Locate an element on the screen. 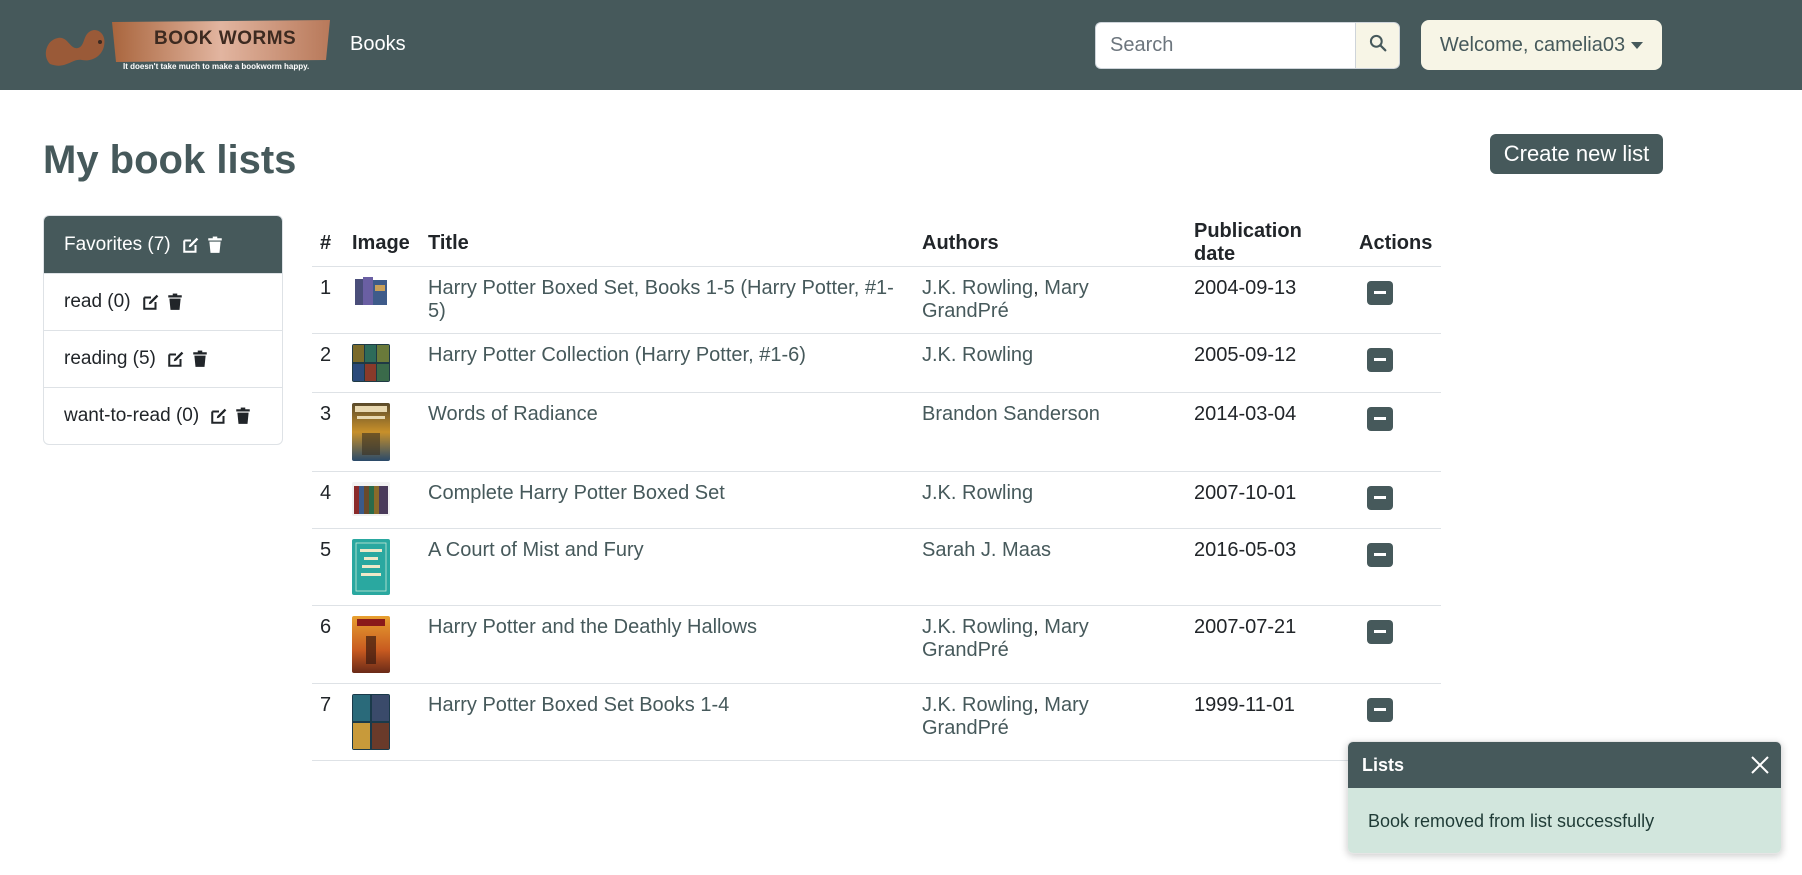  user-menu-dropdown: Welcome, camelia03 is located at coordinates (1541, 45).